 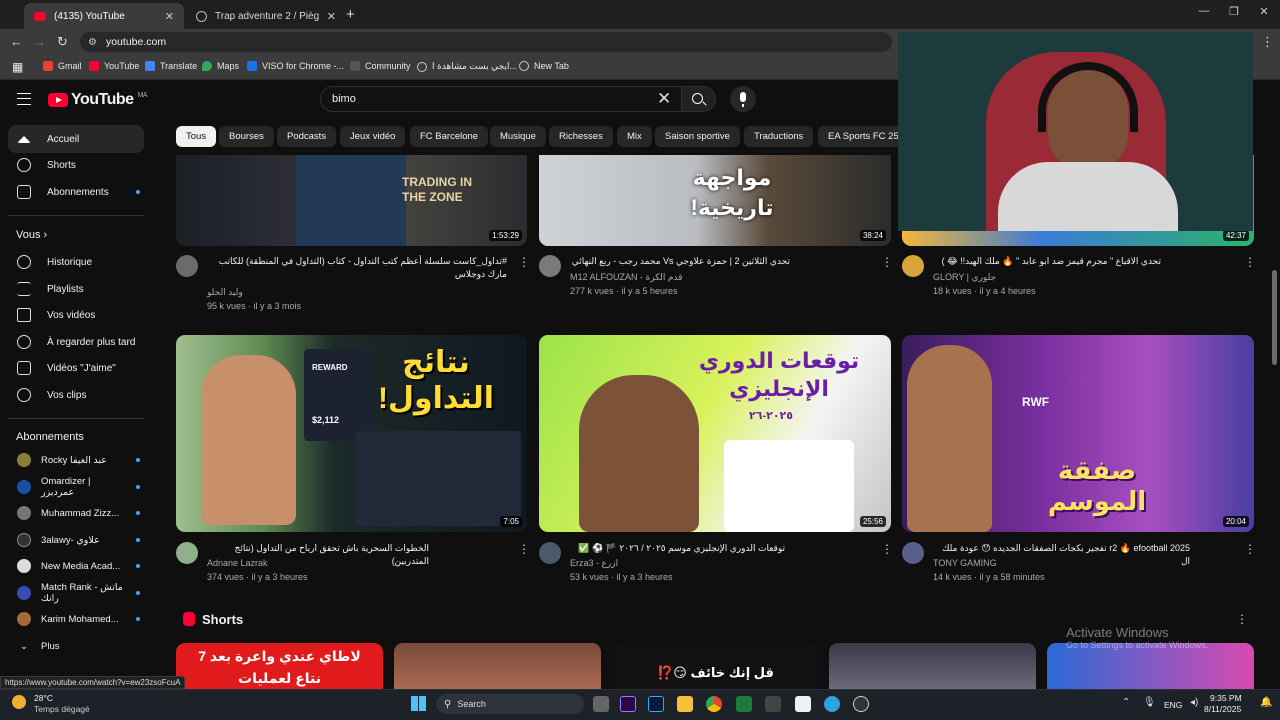 I want to click on short-card: لاطاي عندي واعرة بعد 7 نتاع لعمليات, so click(x=279, y=666).